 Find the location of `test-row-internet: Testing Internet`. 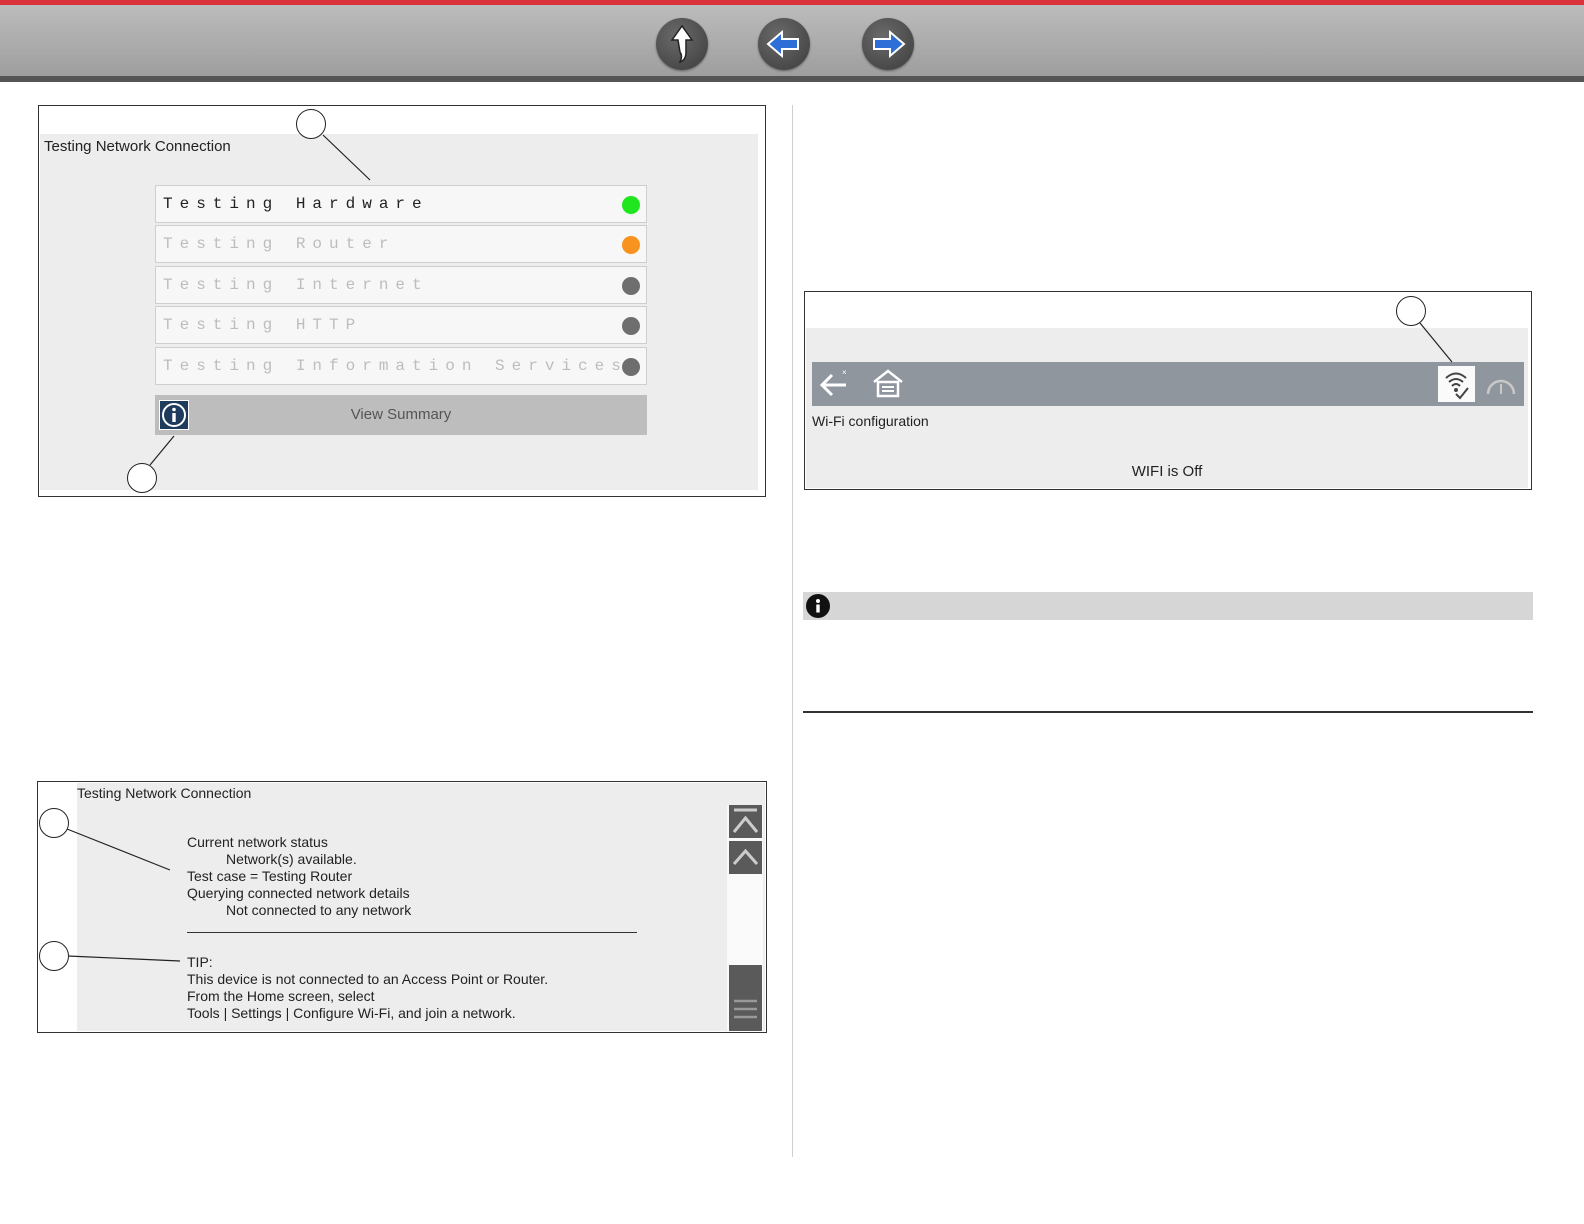

test-row-internet: Testing Internet is located at coordinates (401, 285).